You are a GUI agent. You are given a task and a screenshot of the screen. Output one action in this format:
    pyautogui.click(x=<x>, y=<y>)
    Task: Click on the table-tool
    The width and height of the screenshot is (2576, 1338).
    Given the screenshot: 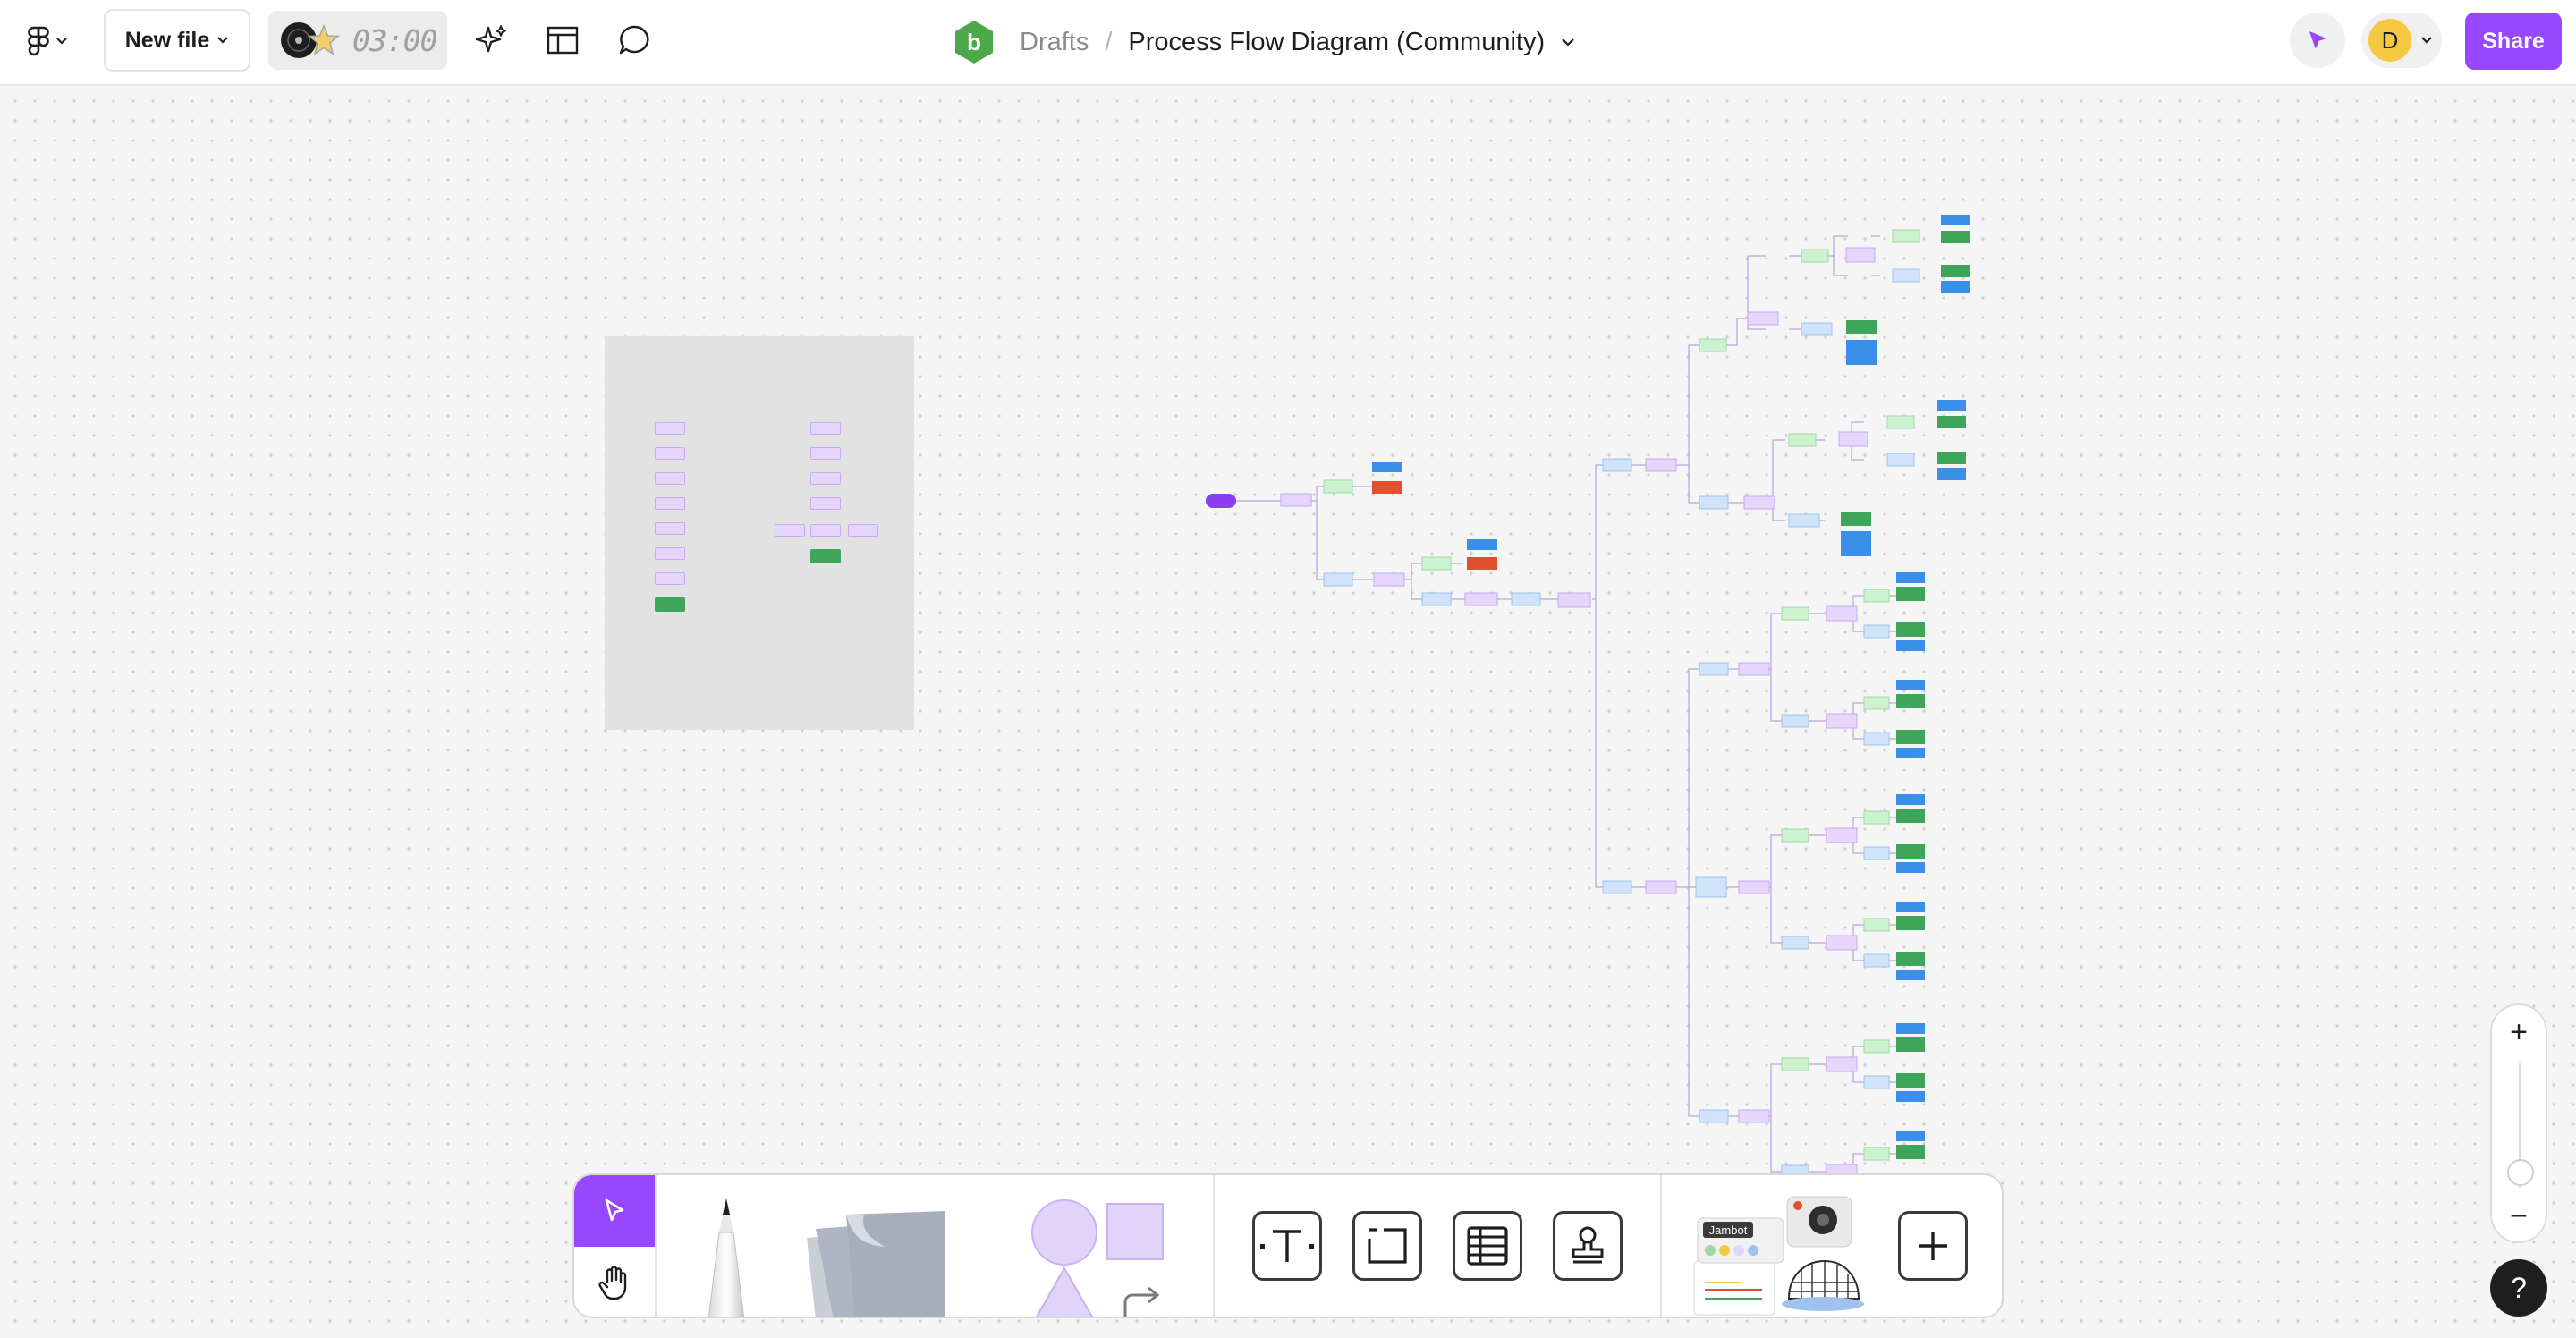 What is the action you would take?
    pyautogui.click(x=1487, y=1246)
    